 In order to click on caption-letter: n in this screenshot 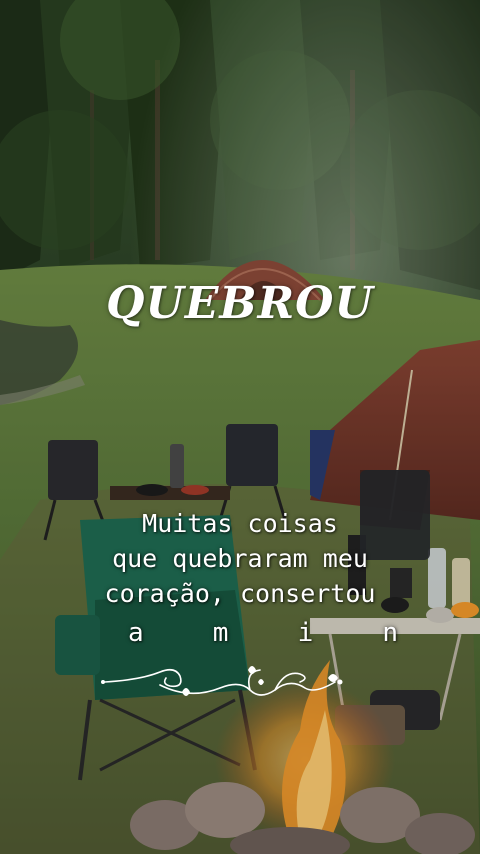, I will do `click(390, 633)`.